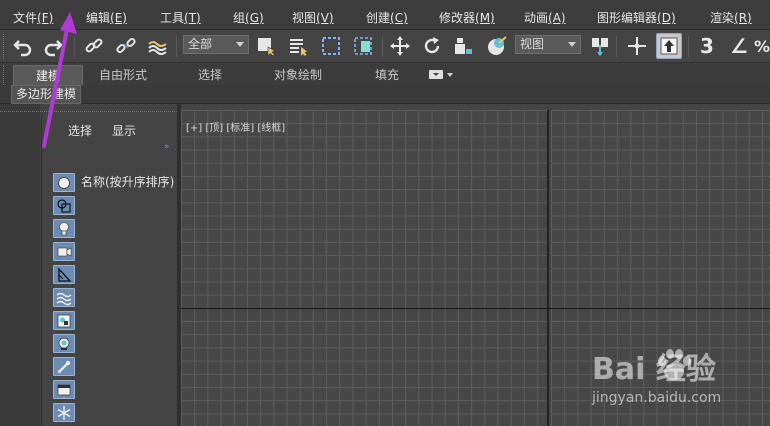 The image size is (770, 426). What do you see at coordinates (467, 17) in the screenshot?
I see `menu-modifiers: 修改器(M)` at bounding box center [467, 17].